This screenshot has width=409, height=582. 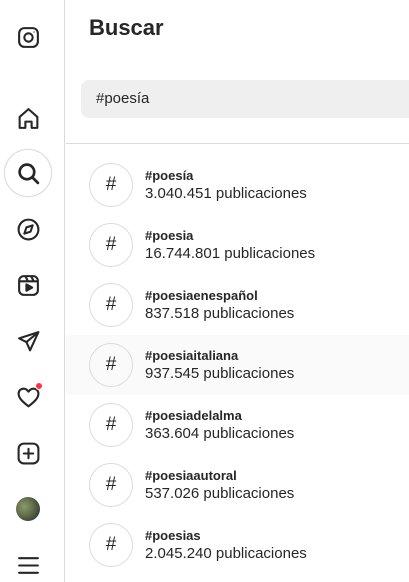 What do you see at coordinates (39, 386) in the screenshot?
I see `notification-dot` at bounding box center [39, 386].